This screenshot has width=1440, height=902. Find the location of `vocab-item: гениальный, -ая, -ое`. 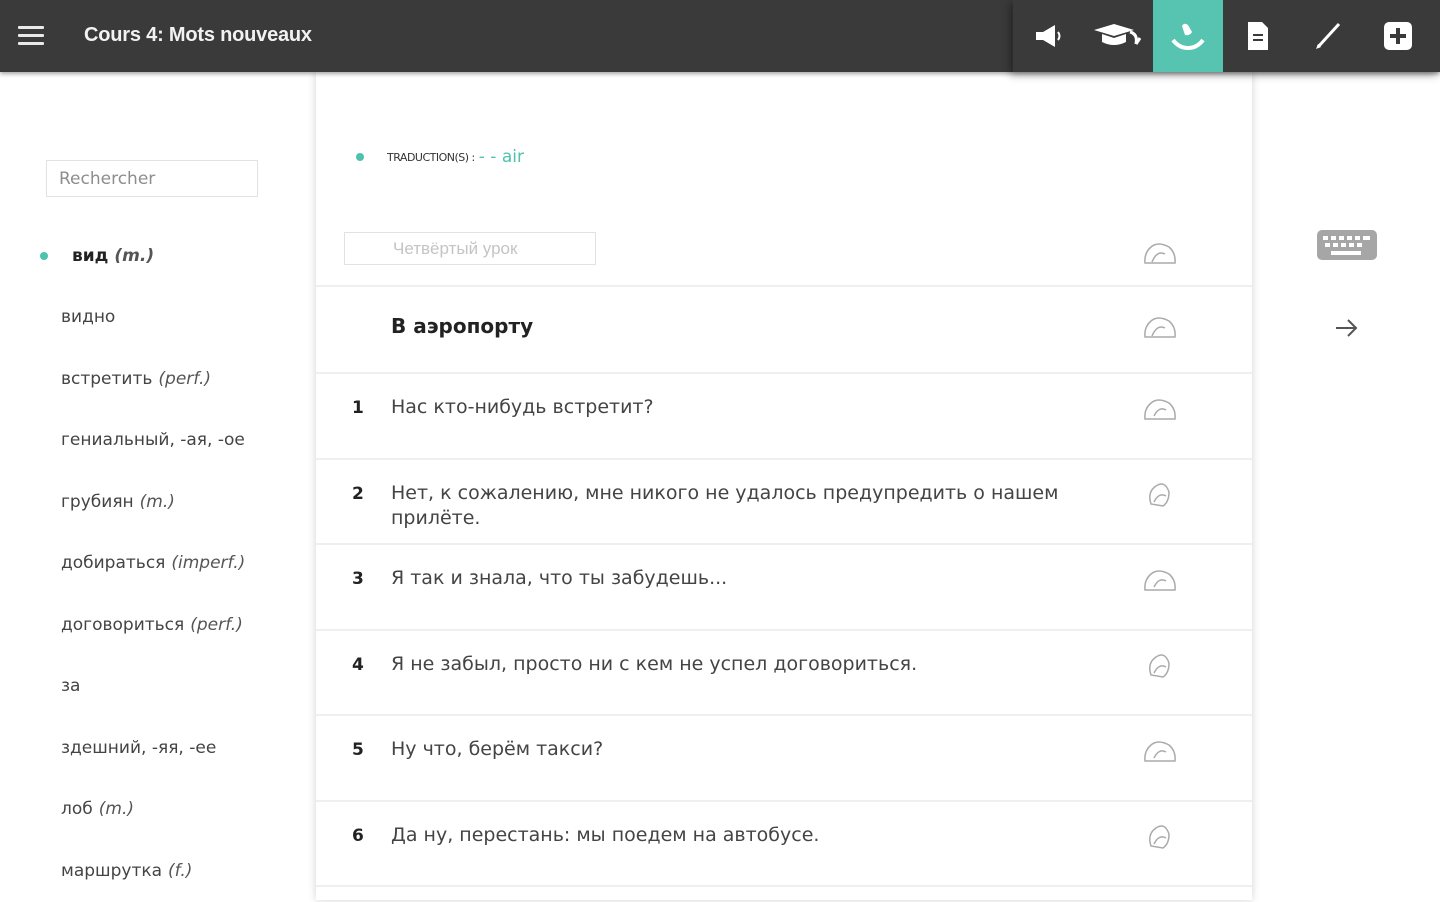

vocab-item: гениальный, -ая, -ое is located at coordinates (150, 441).